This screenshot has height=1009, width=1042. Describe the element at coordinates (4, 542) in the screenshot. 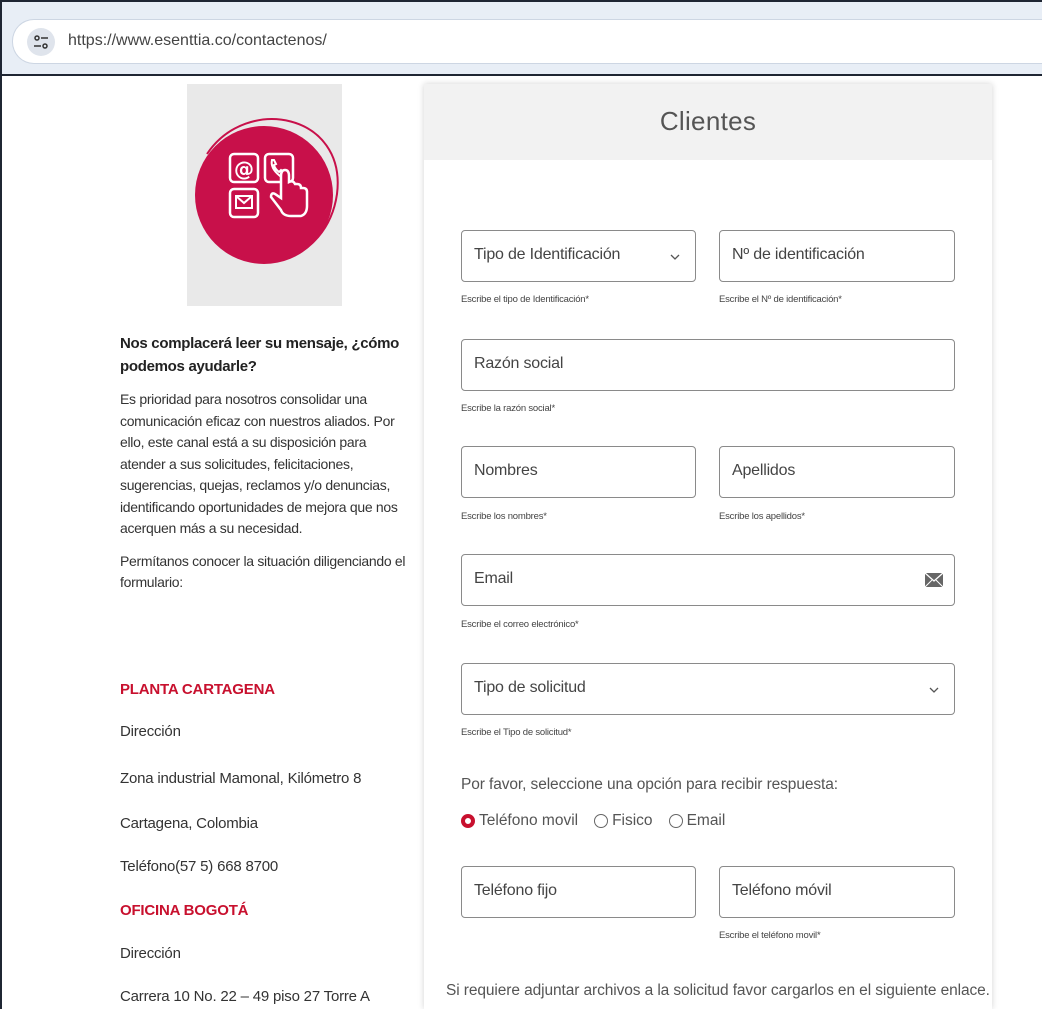

I see `window-frame` at that location.